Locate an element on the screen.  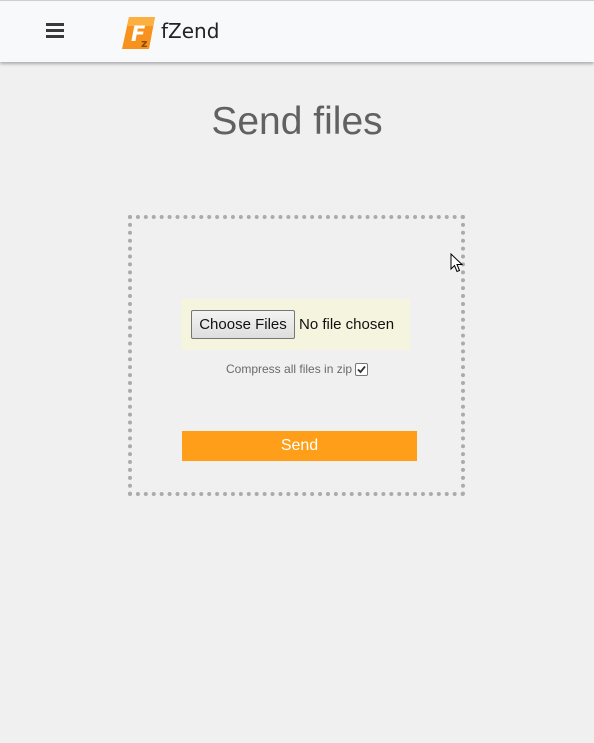
brand-name: fZend is located at coordinates (190, 31).